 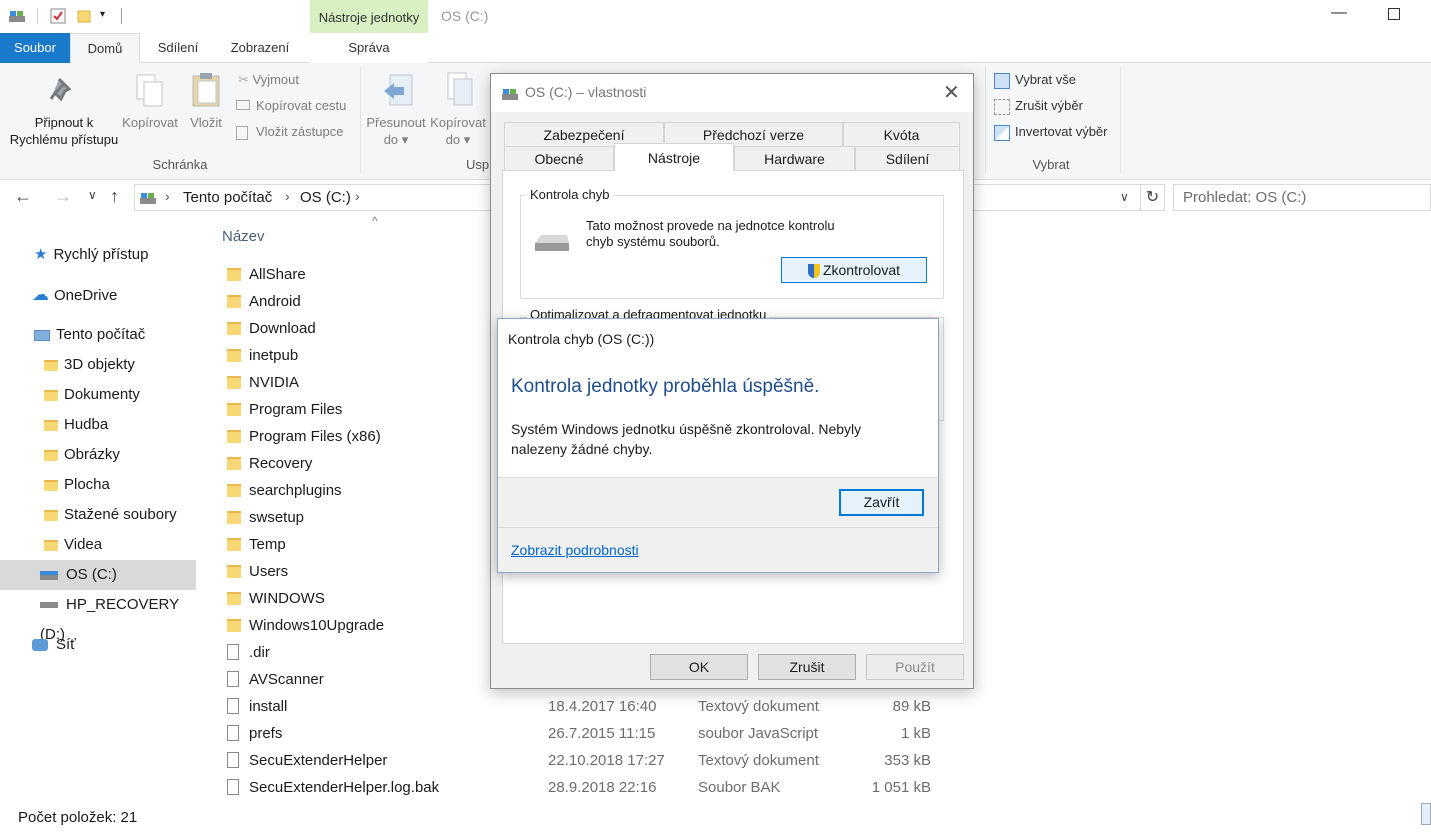 I want to click on nav-pictures: Obrázky, so click(x=98, y=455).